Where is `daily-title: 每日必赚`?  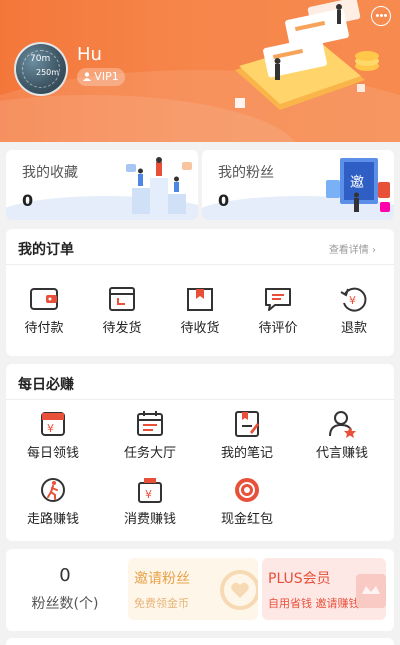
daily-title: 每日必赚 is located at coordinates (46, 385).